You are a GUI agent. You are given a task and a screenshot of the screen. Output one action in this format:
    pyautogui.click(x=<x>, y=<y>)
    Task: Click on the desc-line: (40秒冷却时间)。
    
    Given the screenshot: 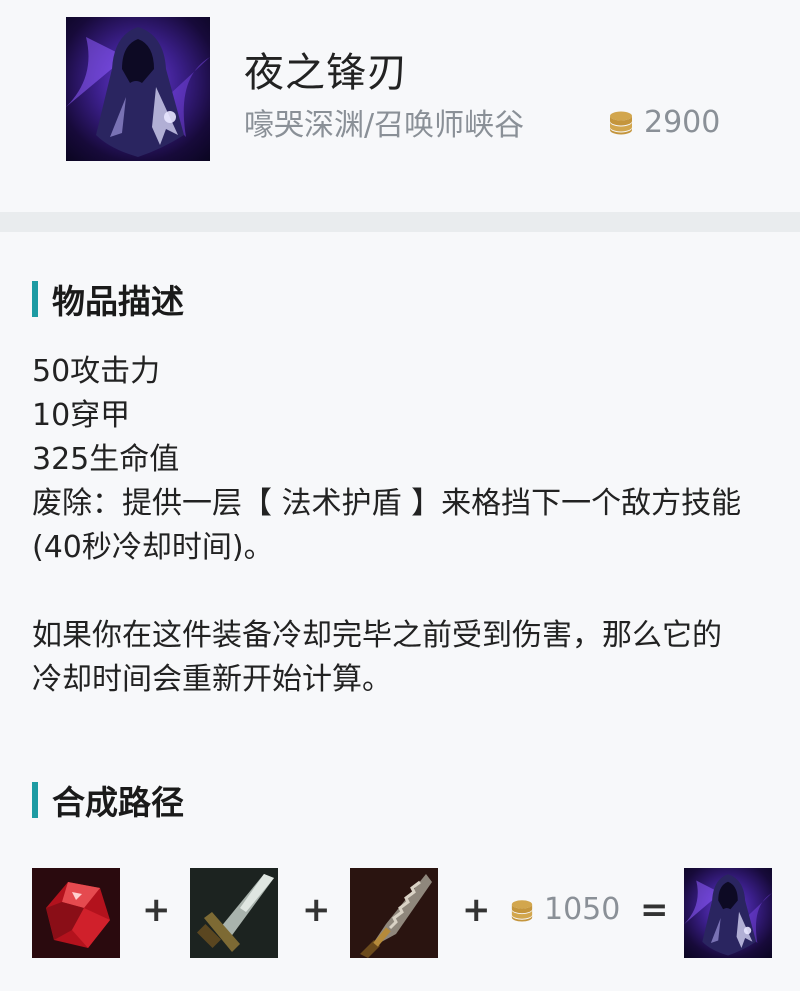 What is the action you would take?
    pyautogui.click(x=153, y=547)
    